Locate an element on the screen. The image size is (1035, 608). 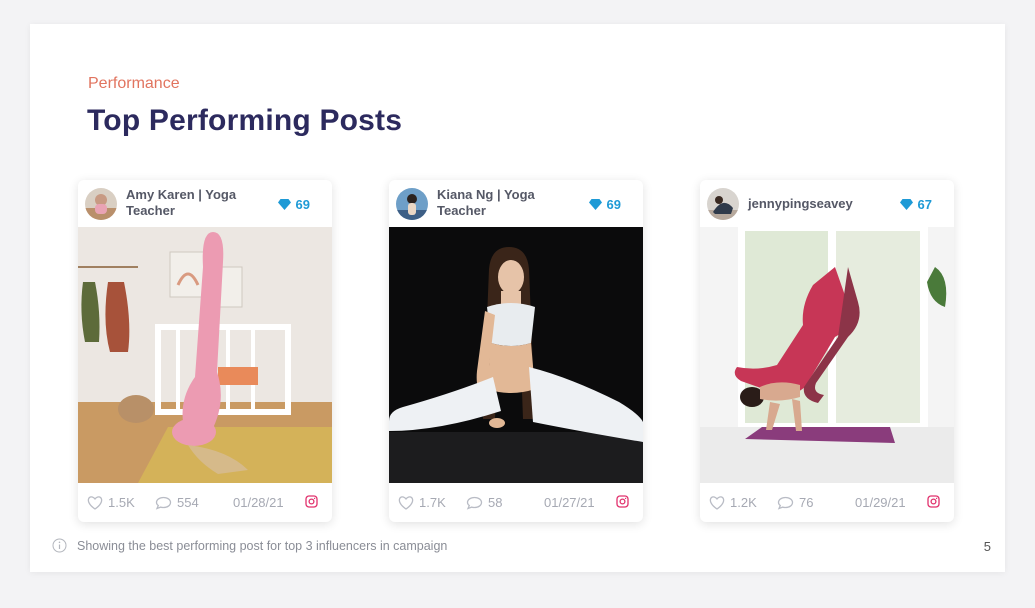
post-date: 01/28/21 is located at coordinates (258, 502).